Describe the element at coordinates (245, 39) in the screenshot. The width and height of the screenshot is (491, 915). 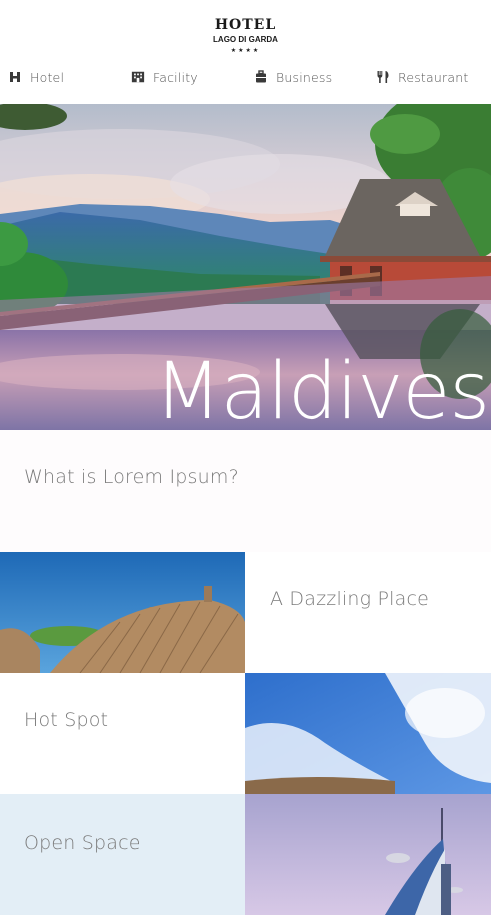
I see `logo-subtitle: LAGO DI GARDA` at that location.